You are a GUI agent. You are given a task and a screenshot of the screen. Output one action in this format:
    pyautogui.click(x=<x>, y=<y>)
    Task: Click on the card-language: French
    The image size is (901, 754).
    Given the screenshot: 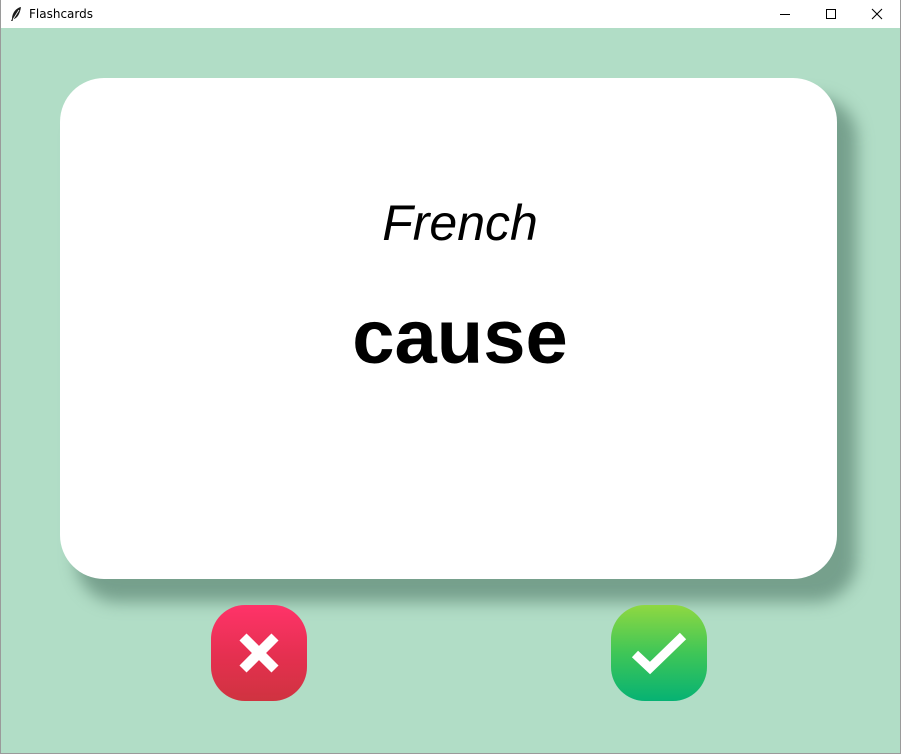 What is the action you would take?
    pyautogui.click(x=460, y=223)
    